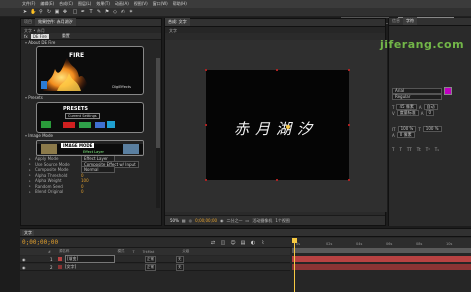 The image size is (471, 292). I want to click on menu-help: 帮助(H), so click(180, 4).